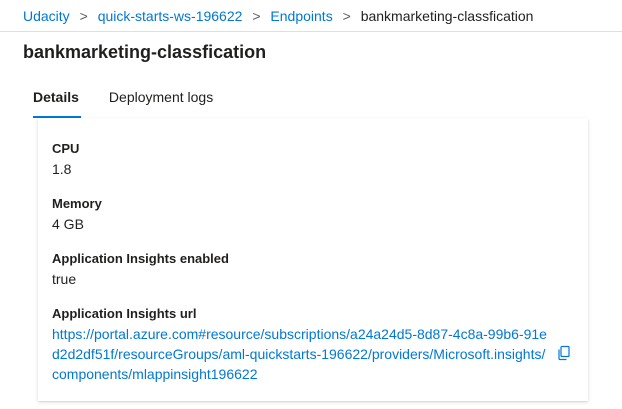 The image size is (622, 409). What do you see at coordinates (64, 279) in the screenshot?
I see `app-insights-enabled-value: true` at bounding box center [64, 279].